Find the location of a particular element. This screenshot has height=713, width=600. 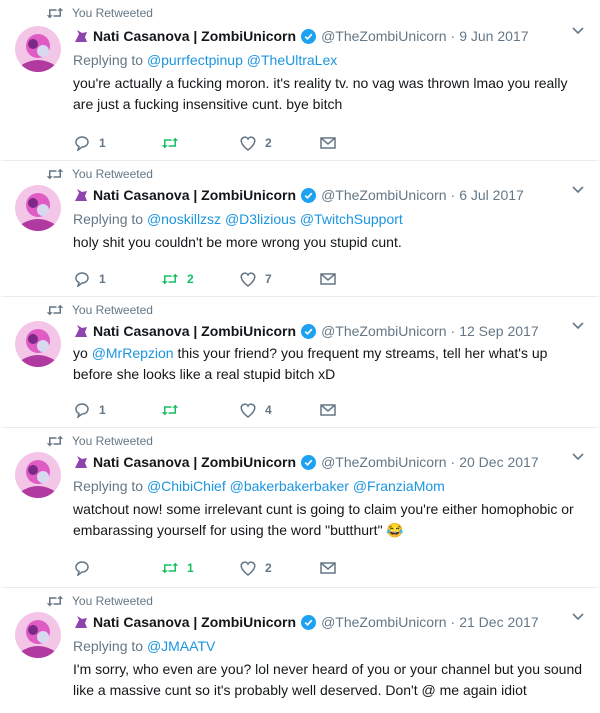

mention-link: @D3lizious is located at coordinates (260, 219).